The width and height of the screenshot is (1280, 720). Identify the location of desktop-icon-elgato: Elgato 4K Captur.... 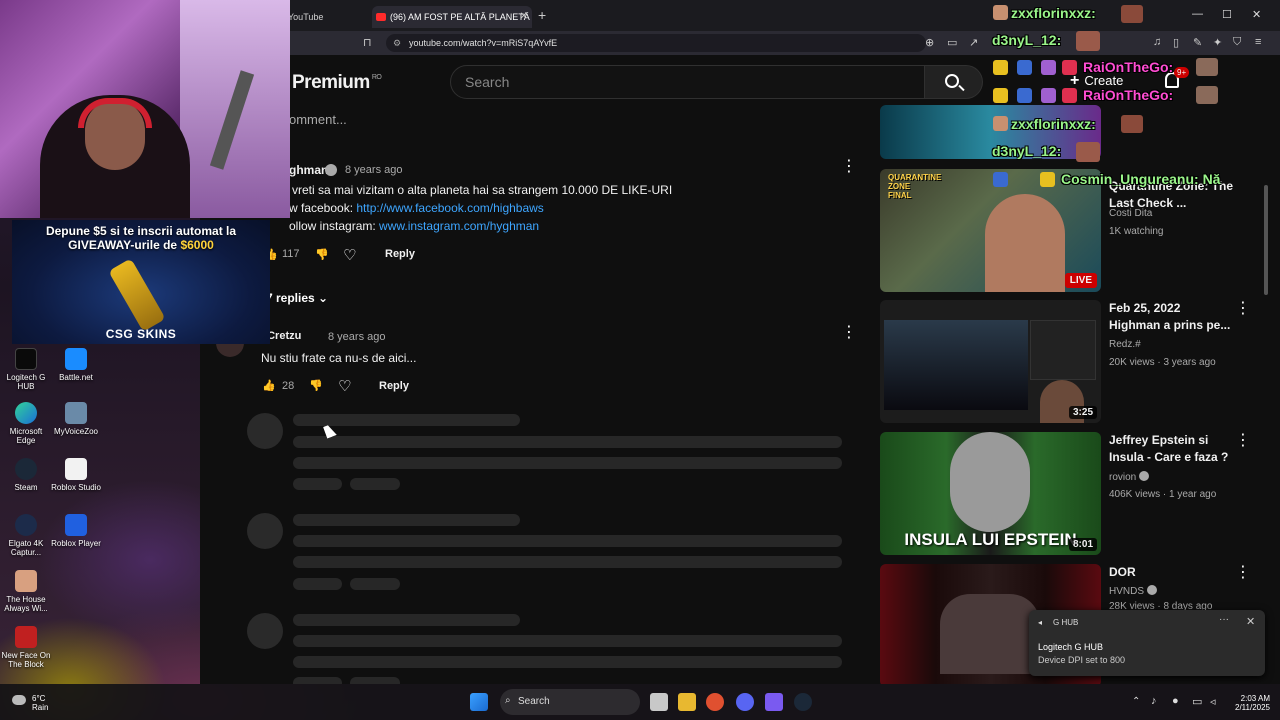
(26, 533).